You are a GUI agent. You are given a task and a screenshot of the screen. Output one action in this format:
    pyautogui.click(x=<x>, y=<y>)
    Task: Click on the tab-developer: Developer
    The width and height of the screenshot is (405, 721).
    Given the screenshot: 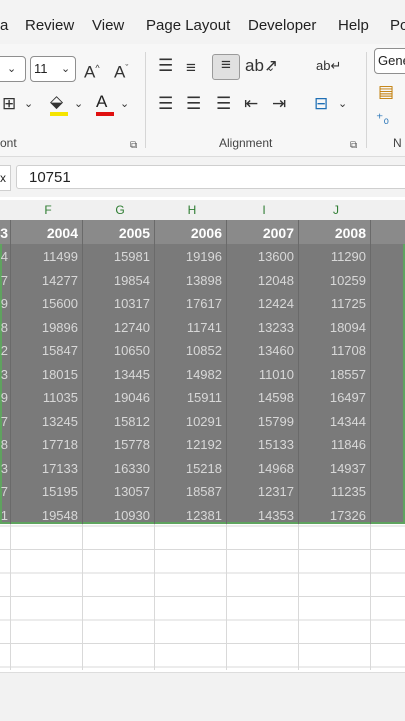 What is the action you would take?
    pyautogui.click(x=282, y=25)
    